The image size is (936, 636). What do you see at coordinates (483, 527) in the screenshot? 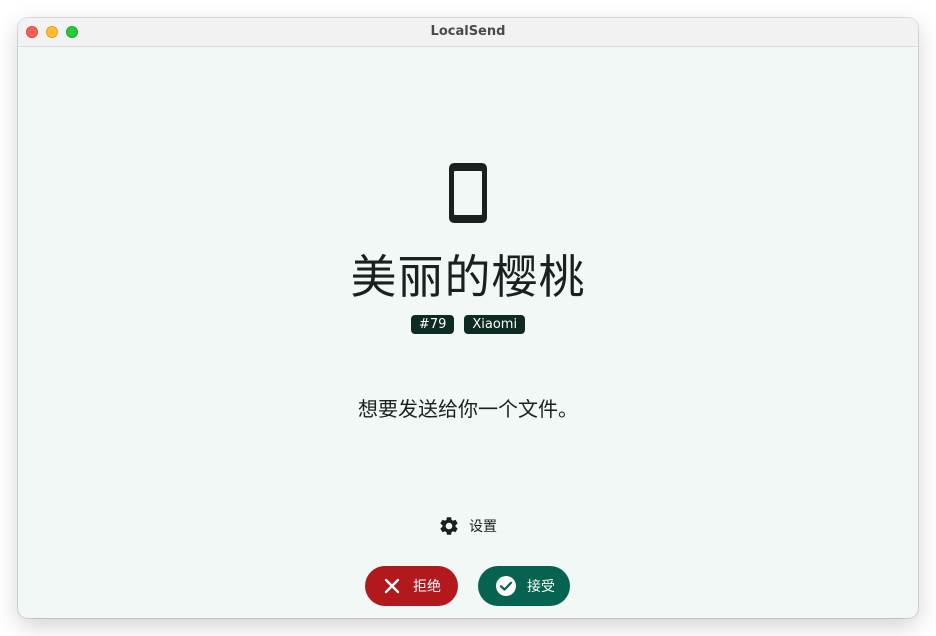
I see `settings-label: 设置` at bounding box center [483, 527].